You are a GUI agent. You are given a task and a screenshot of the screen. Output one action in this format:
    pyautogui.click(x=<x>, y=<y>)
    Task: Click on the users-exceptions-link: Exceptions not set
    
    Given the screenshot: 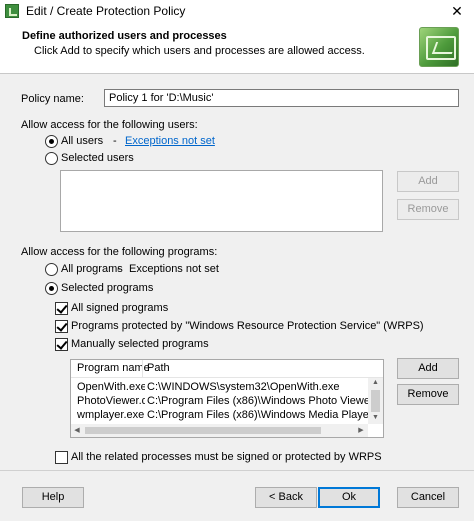 What is the action you would take?
    pyautogui.click(x=170, y=141)
    